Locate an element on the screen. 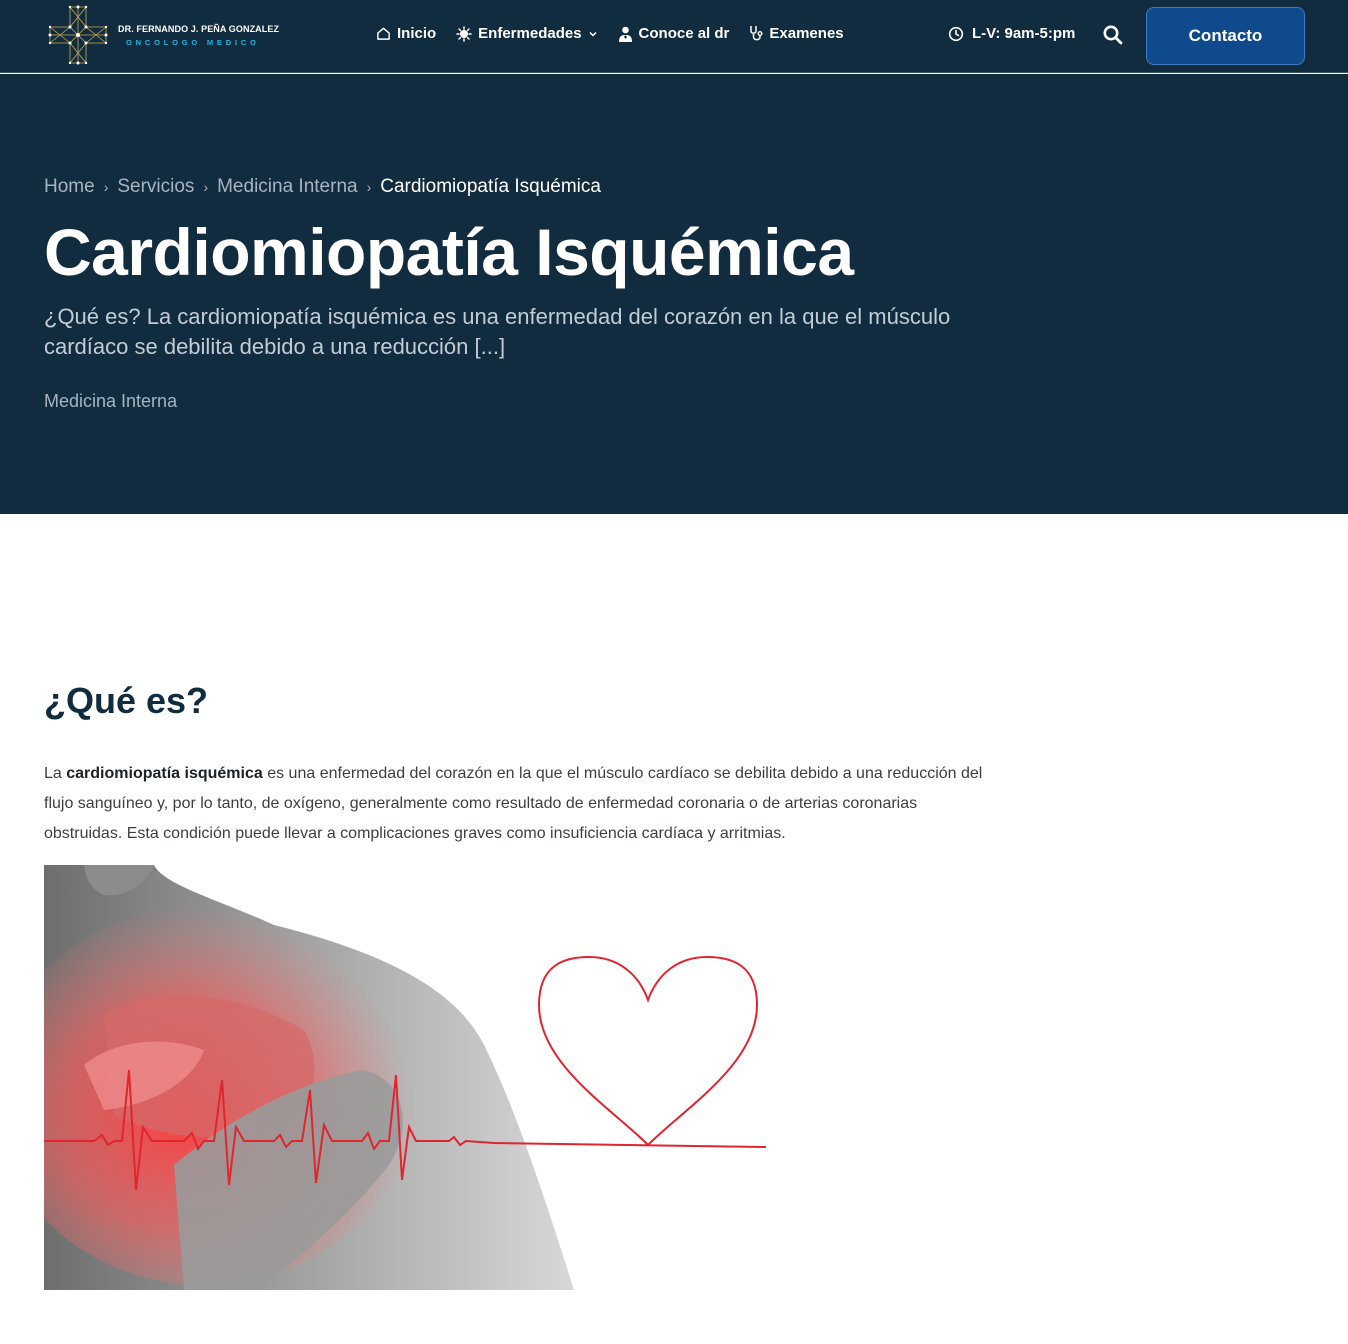 Image resolution: width=1348 pixels, height=1344 pixels. paragraph-lead: La is located at coordinates (55, 773).